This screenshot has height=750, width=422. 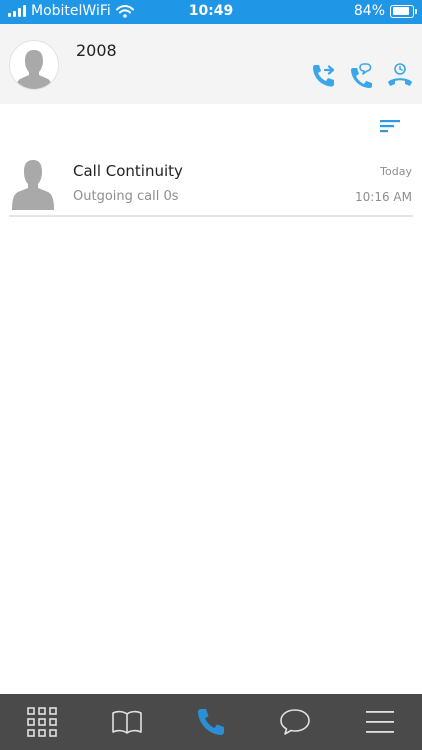 I want to click on bottom-tab-bar, so click(x=211, y=722).